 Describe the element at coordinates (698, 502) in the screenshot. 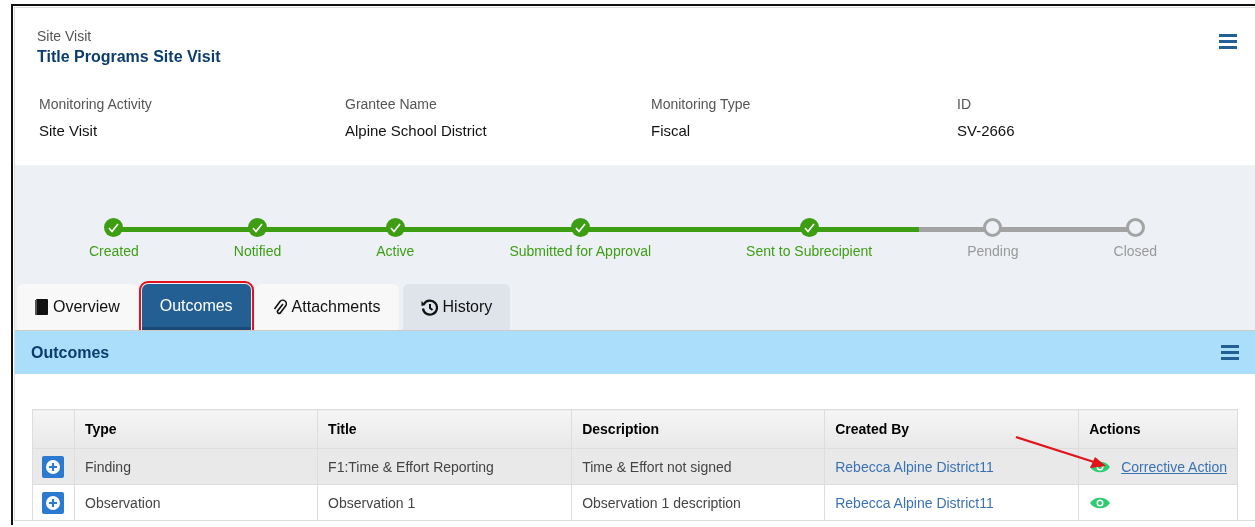

I see `table-cell: Observation 1 description` at that location.